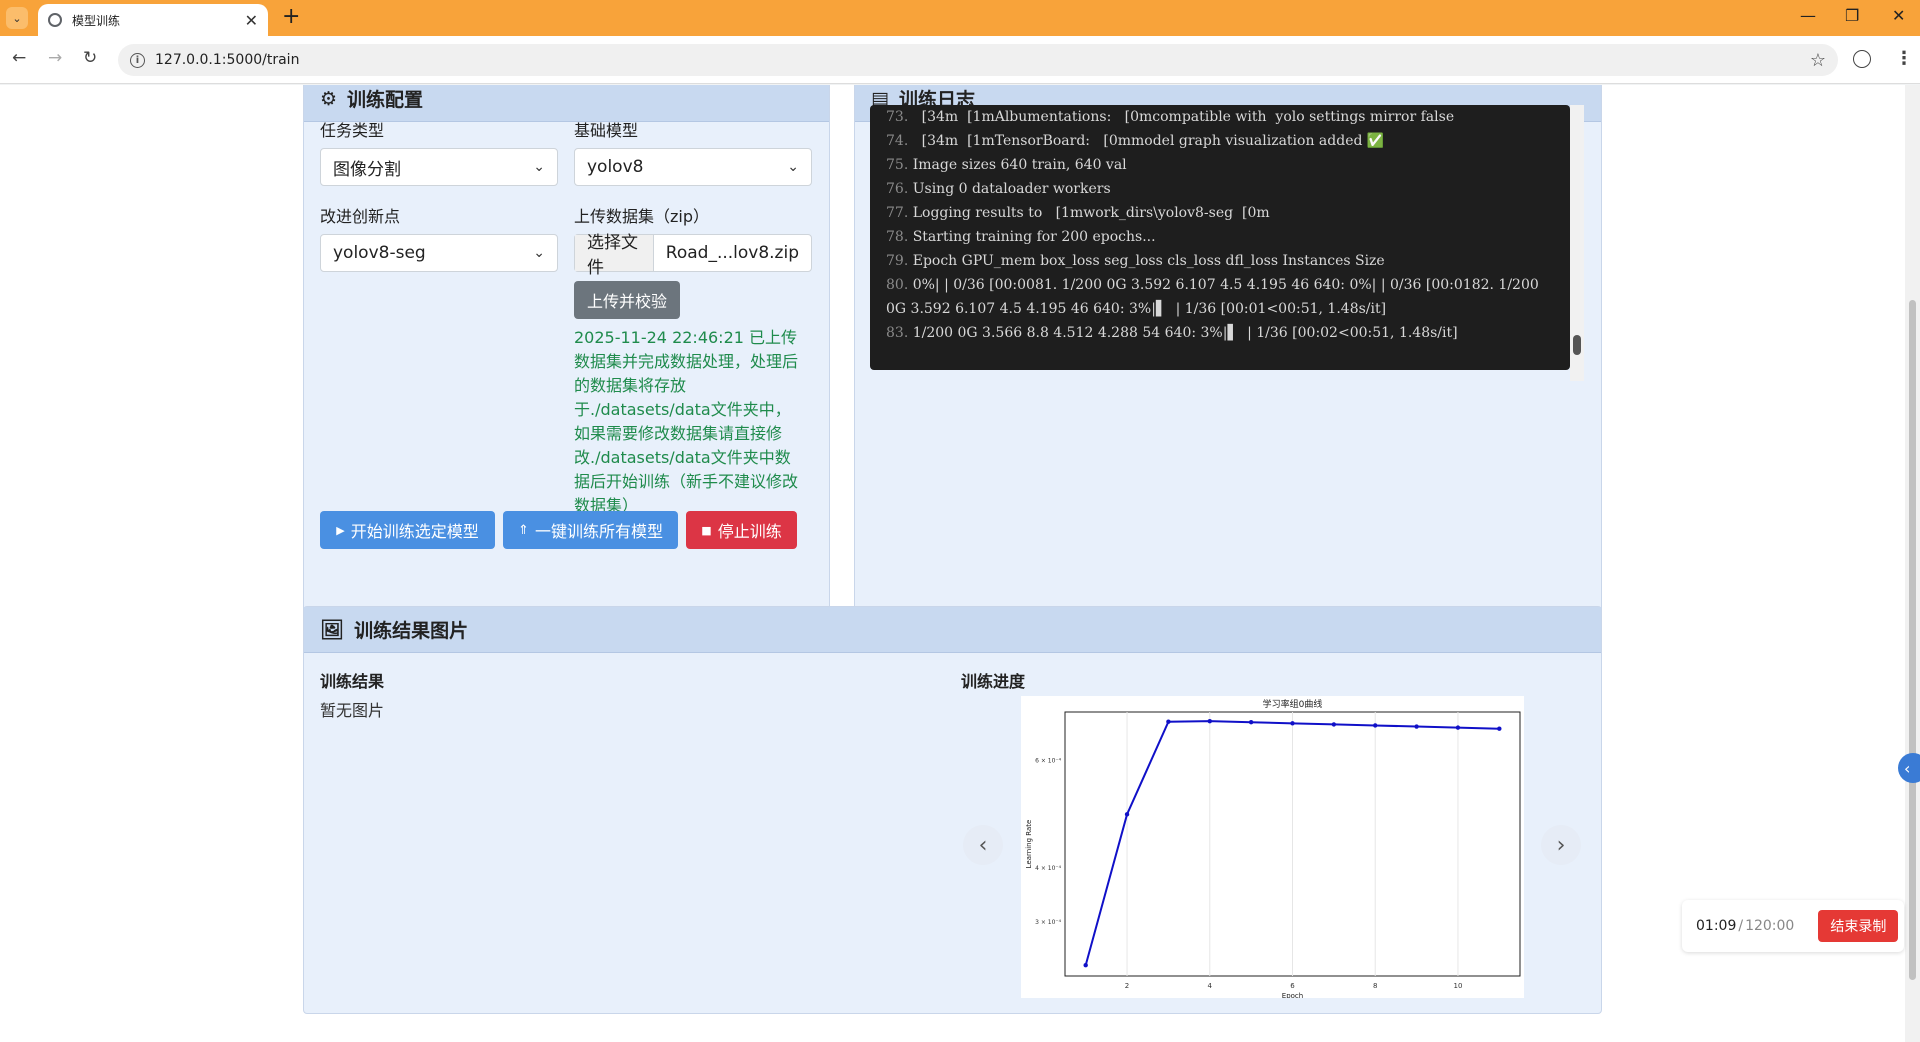 The width and height of the screenshot is (1920, 1042). What do you see at coordinates (1808, 15) in the screenshot?
I see `minimize-icon: —` at bounding box center [1808, 15].